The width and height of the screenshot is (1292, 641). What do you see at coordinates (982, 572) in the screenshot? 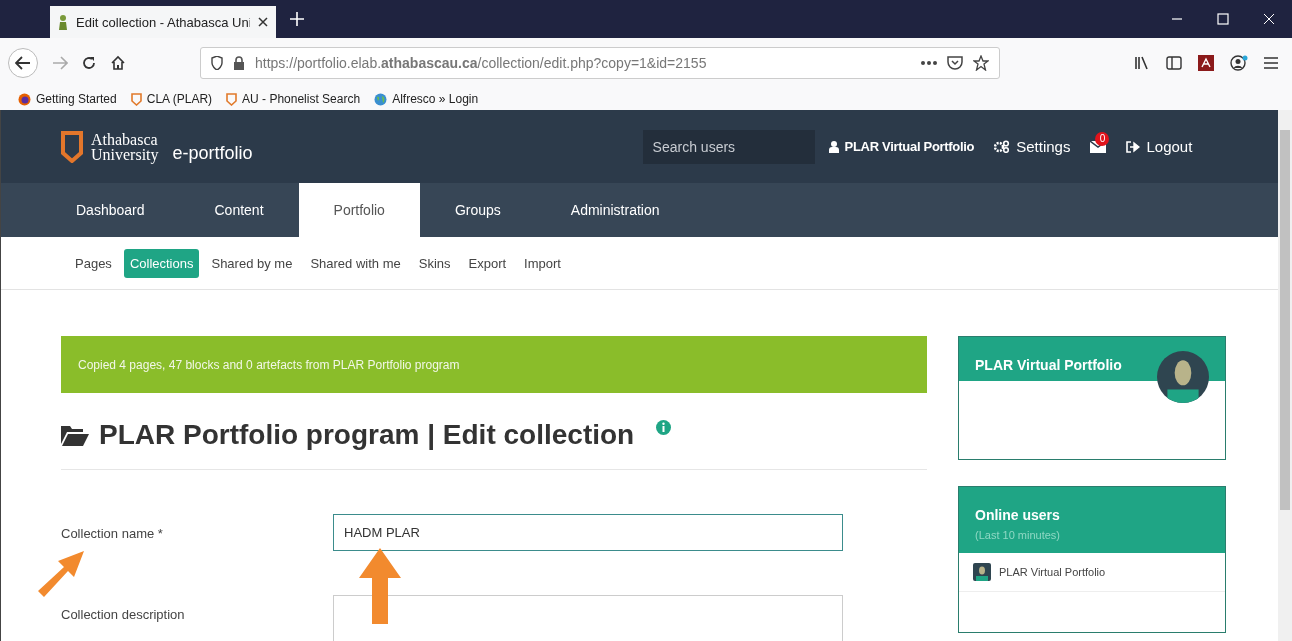
I see `user-avatar-icon` at bounding box center [982, 572].